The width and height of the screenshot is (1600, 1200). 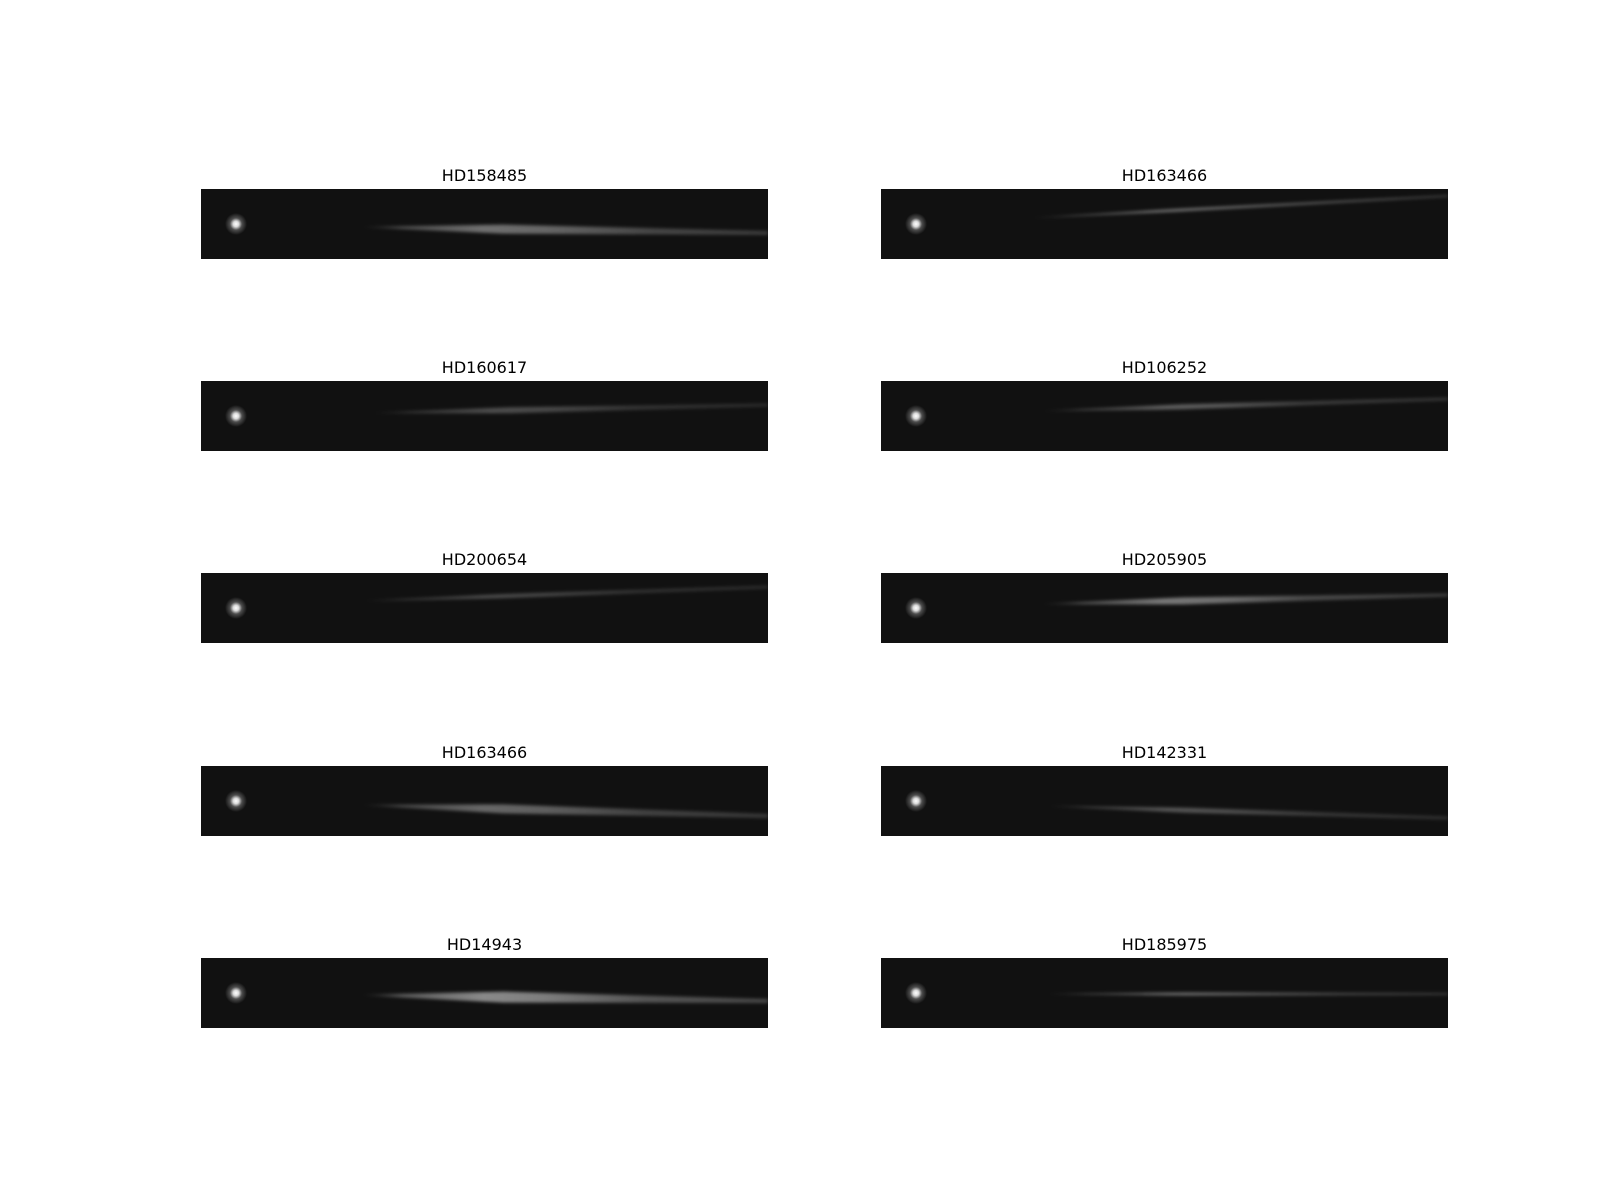 I want to click on spectrum-panel: HD158485, so click(x=484, y=212).